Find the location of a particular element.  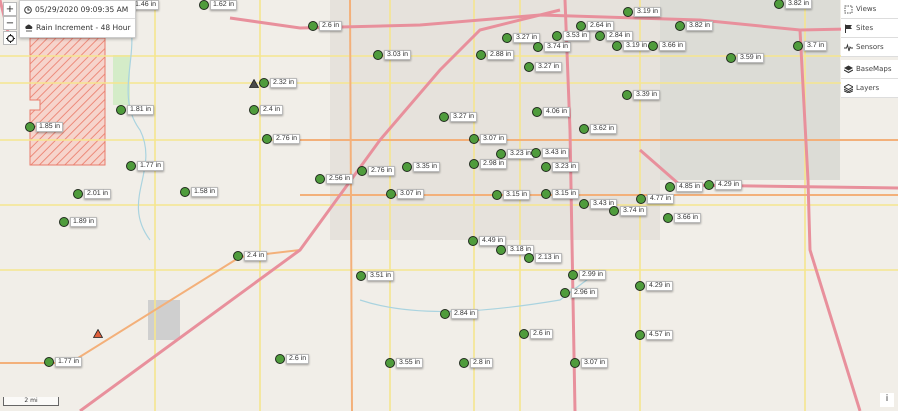

views-square-icon is located at coordinates (848, 9).